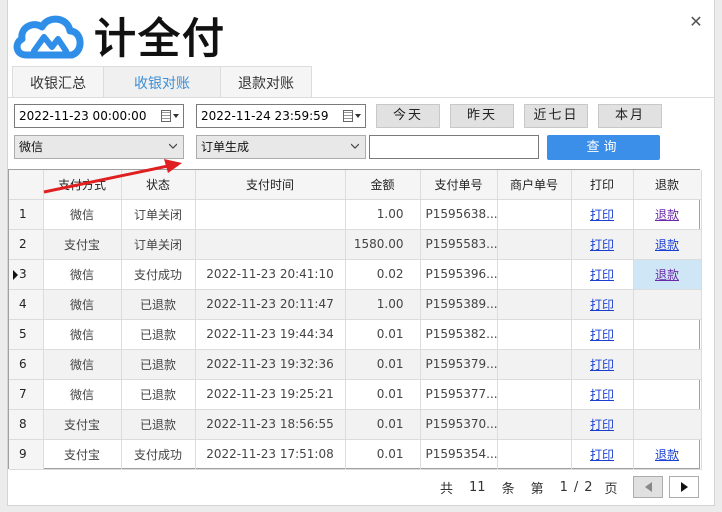  What do you see at coordinates (508, 489) in the screenshot?
I see `pager-total-unit: 条` at bounding box center [508, 489].